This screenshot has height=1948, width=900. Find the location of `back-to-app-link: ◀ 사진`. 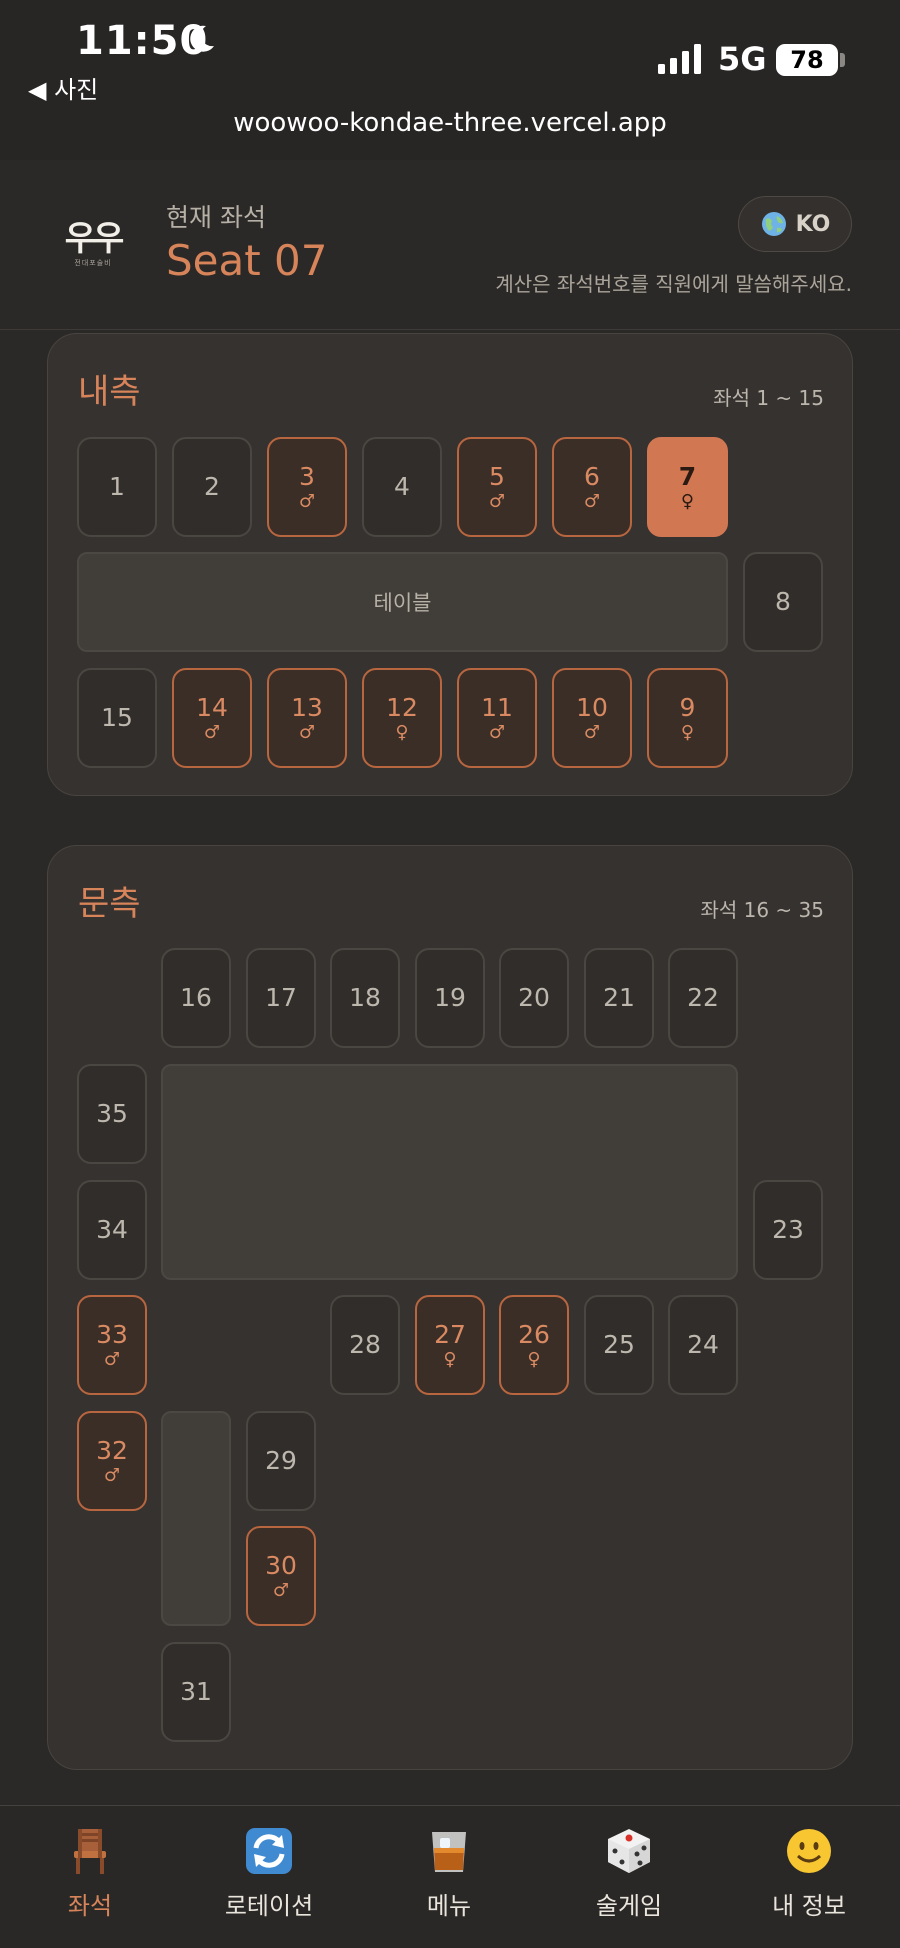

back-to-app-link: ◀ 사진 is located at coordinates (63, 87).